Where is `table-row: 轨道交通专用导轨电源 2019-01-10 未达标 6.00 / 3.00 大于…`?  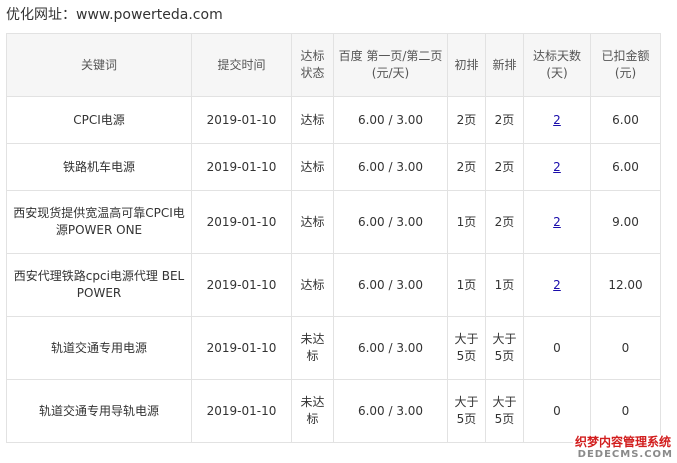 table-row: 轨道交通专用导轨电源 2019-01-10 未达标 6.00 / 3.00 大于… is located at coordinates (333, 411).